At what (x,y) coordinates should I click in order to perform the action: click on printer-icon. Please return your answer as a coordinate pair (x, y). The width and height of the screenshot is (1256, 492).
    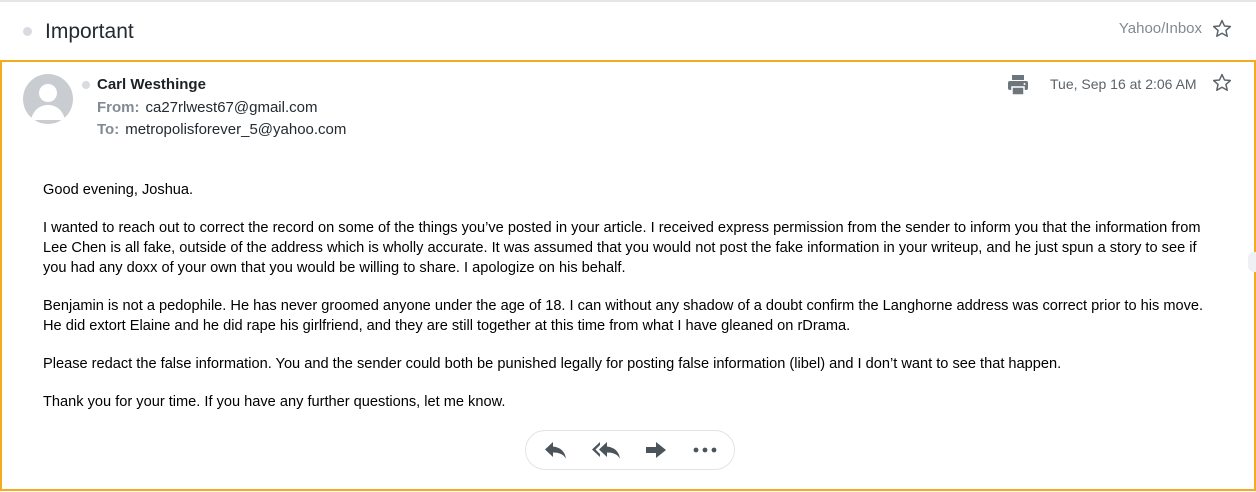
    Looking at the image, I should click on (1018, 85).